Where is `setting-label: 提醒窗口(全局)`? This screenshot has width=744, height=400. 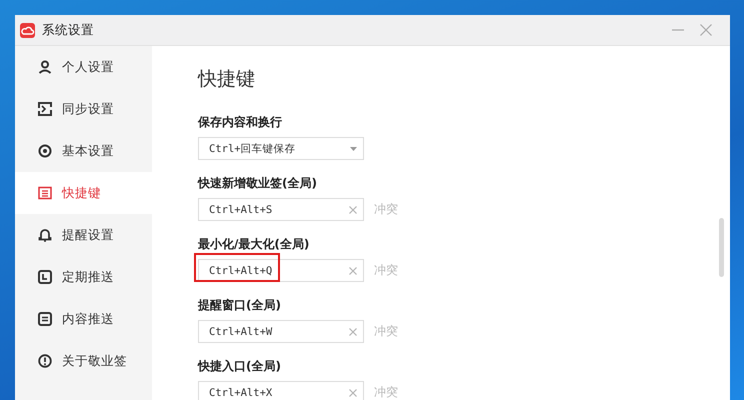
setting-label: 提醒窗口(全局) is located at coordinates (240, 305).